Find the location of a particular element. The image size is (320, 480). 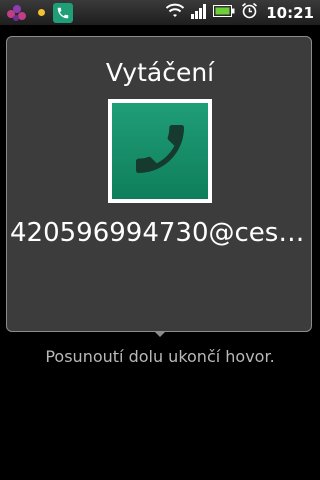

status-bar-system: 10:21 is located at coordinates (236, 12).